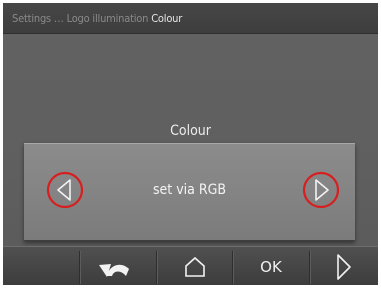 The image size is (381, 288). What do you see at coordinates (190, 18) in the screenshot?
I see `header-bar: Settings … Logo illumination Colour` at bounding box center [190, 18].